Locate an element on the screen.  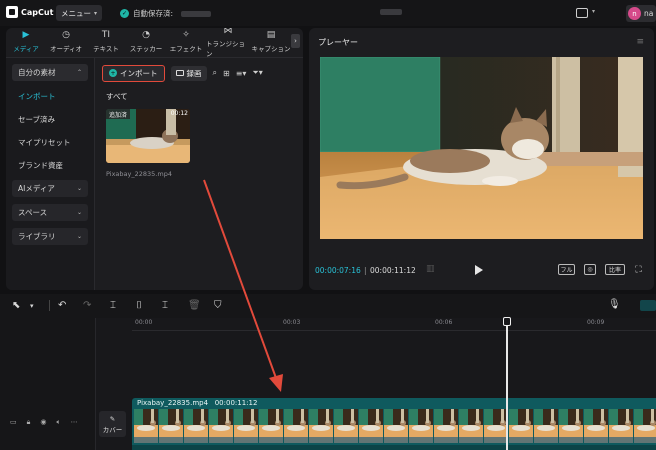
sidebar-item-label: スペース is located at coordinates (33, 212).